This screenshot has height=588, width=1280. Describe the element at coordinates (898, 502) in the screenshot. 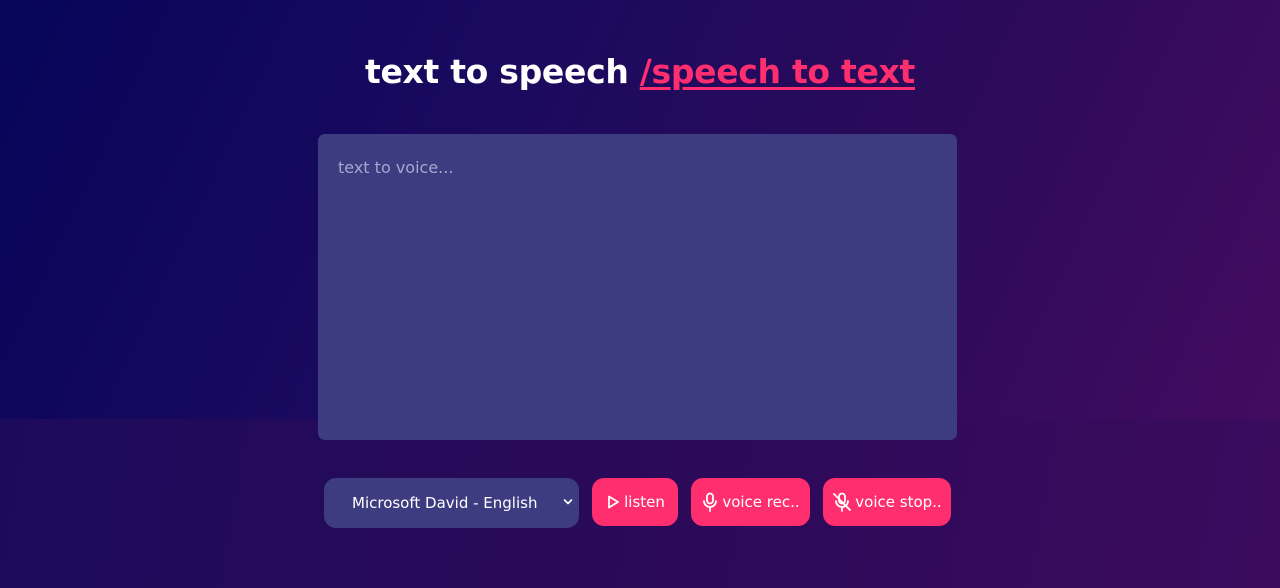

I see `voice-stop-label: voice stop..` at that location.